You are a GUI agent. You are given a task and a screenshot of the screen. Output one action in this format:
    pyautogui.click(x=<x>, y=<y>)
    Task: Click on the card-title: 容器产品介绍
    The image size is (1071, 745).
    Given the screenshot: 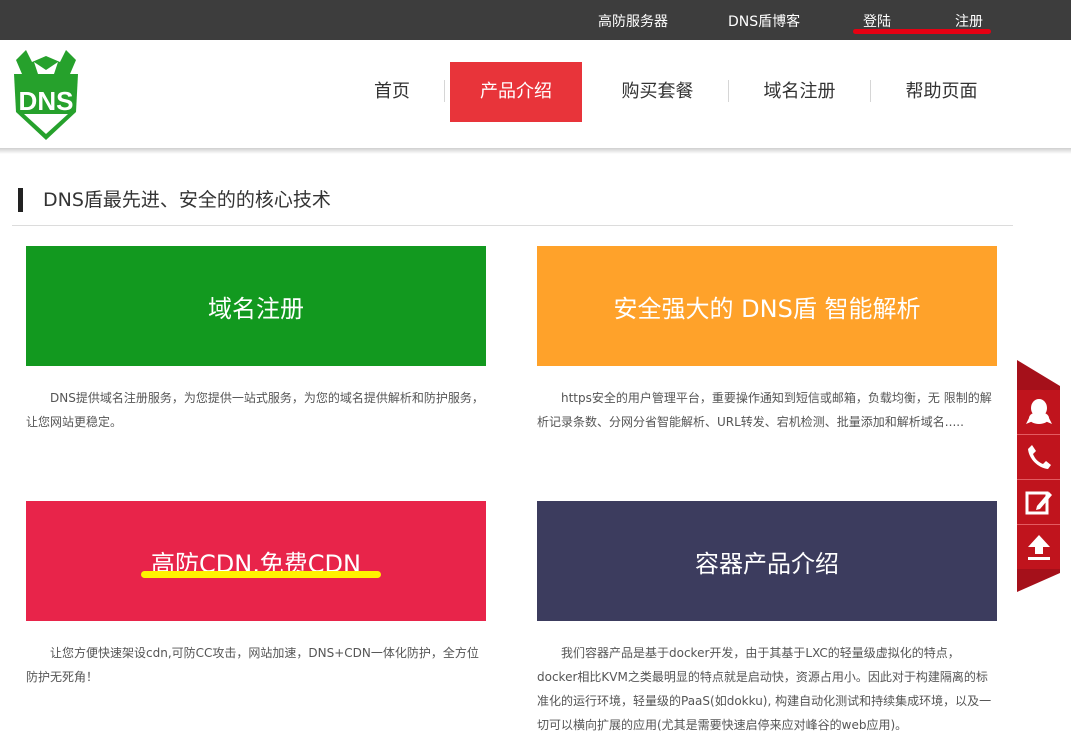 What is the action you would take?
    pyautogui.click(x=767, y=563)
    